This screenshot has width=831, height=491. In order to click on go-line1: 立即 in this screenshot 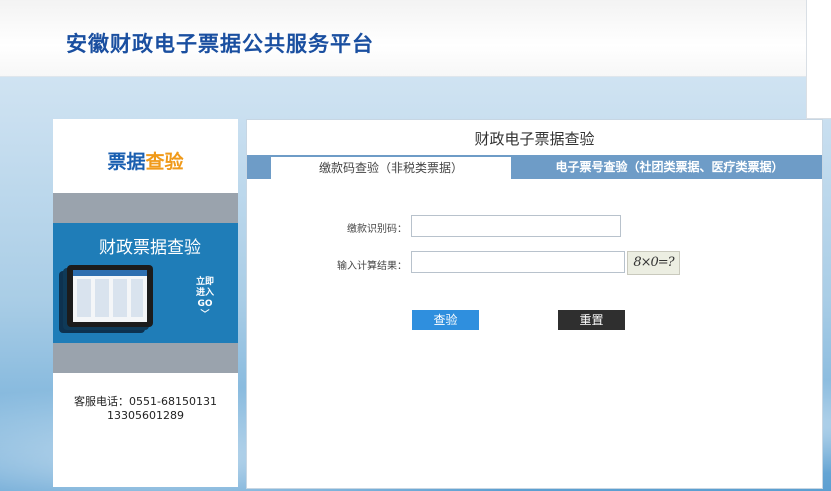, I will do `click(204, 282)`.